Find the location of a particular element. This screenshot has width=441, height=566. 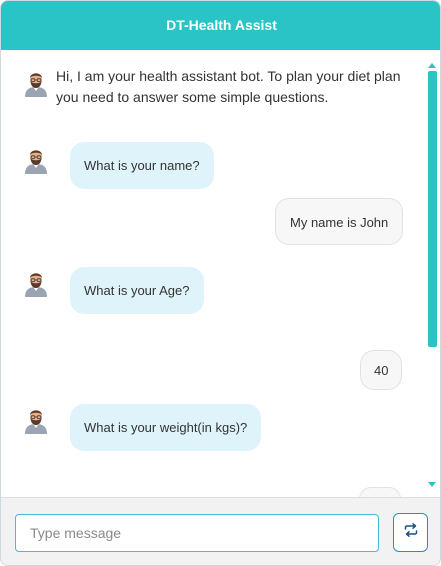

bot-message-bubble: What is your name? is located at coordinates (142, 165).